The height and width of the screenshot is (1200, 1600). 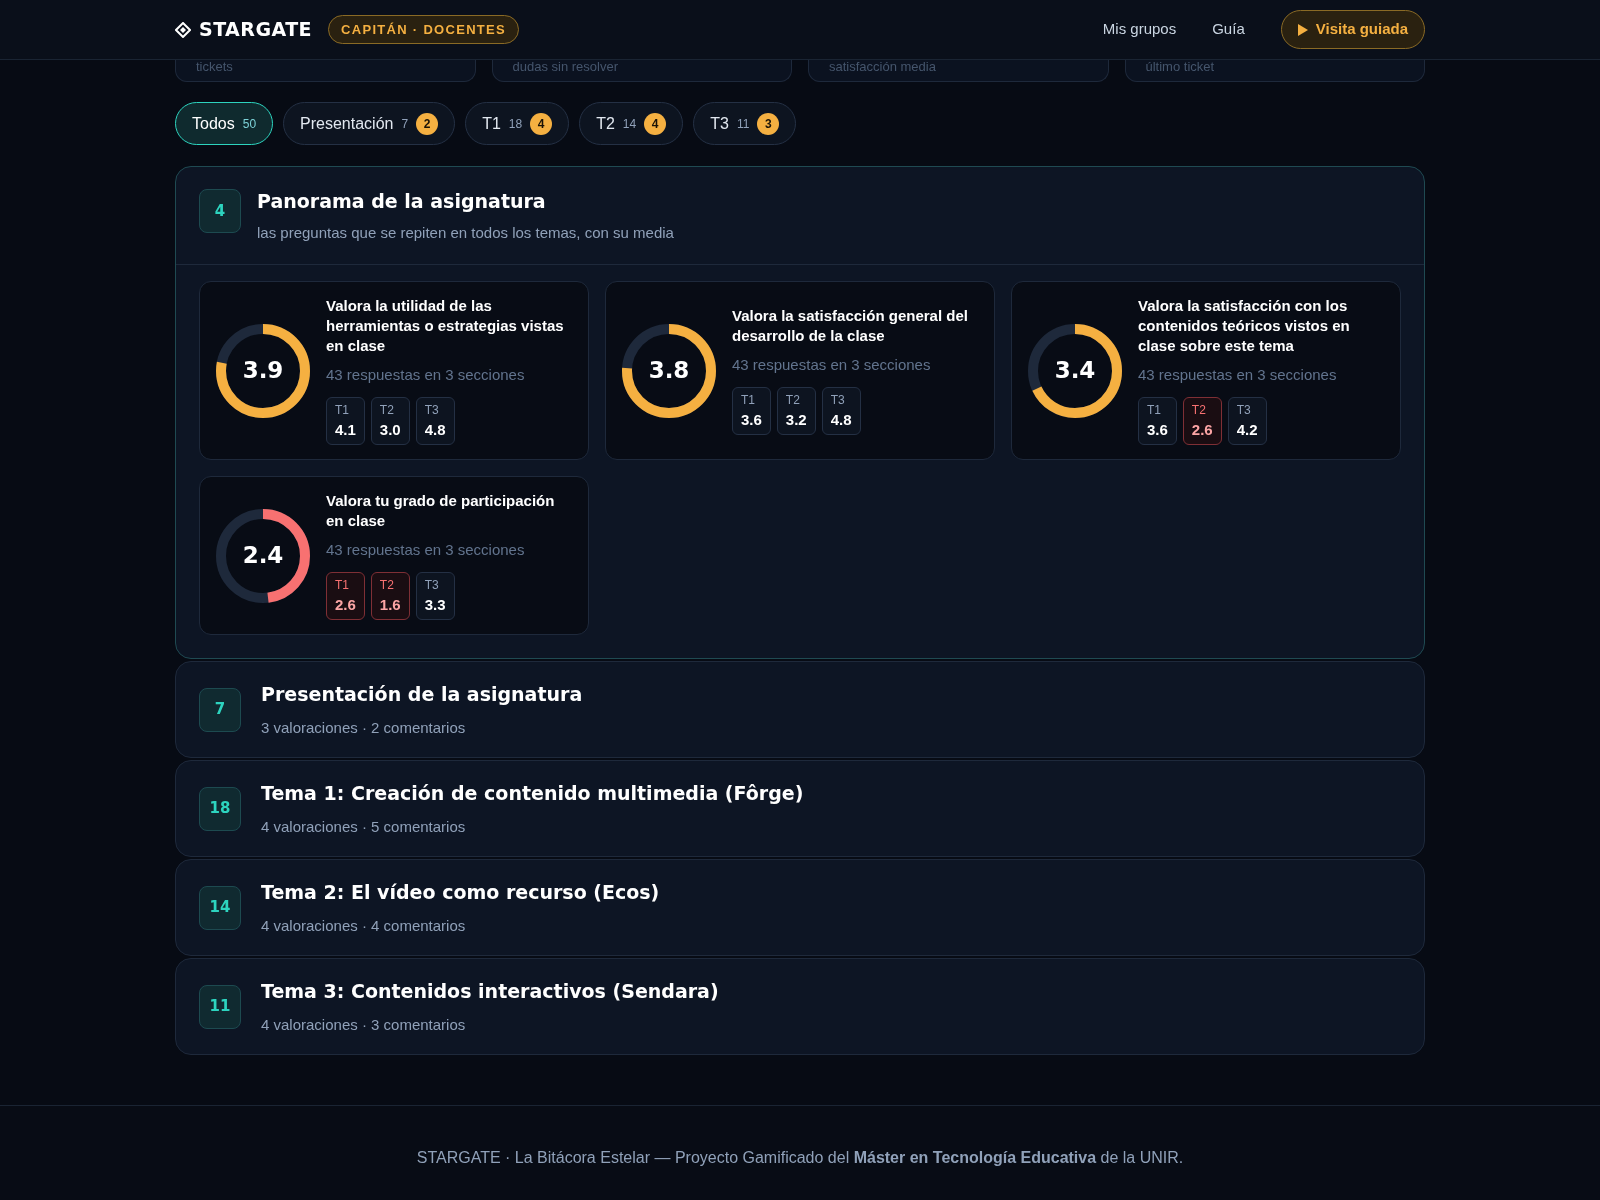 I want to click on score-value: 3.9, so click(x=263, y=371).